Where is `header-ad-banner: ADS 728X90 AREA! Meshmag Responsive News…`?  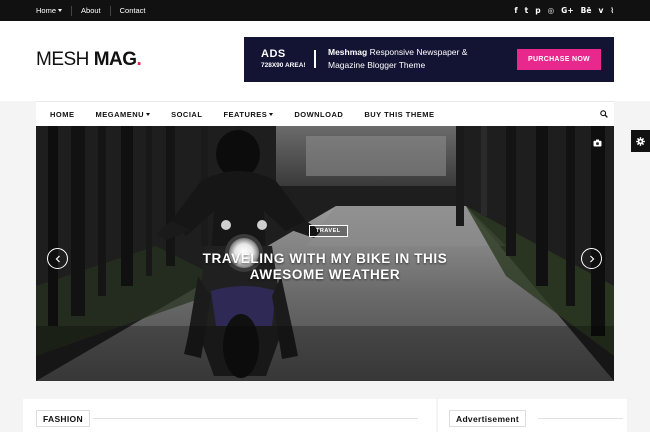
header-ad-banner: ADS 728X90 AREA! Meshmag Responsive News… is located at coordinates (429, 59).